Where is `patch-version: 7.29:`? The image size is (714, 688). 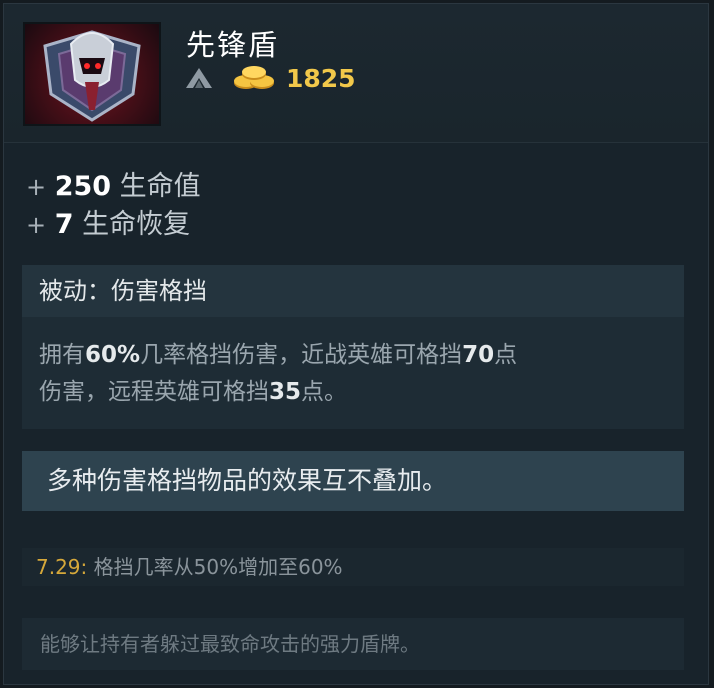
patch-version: 7.29: is located at coordinates (62, 567).